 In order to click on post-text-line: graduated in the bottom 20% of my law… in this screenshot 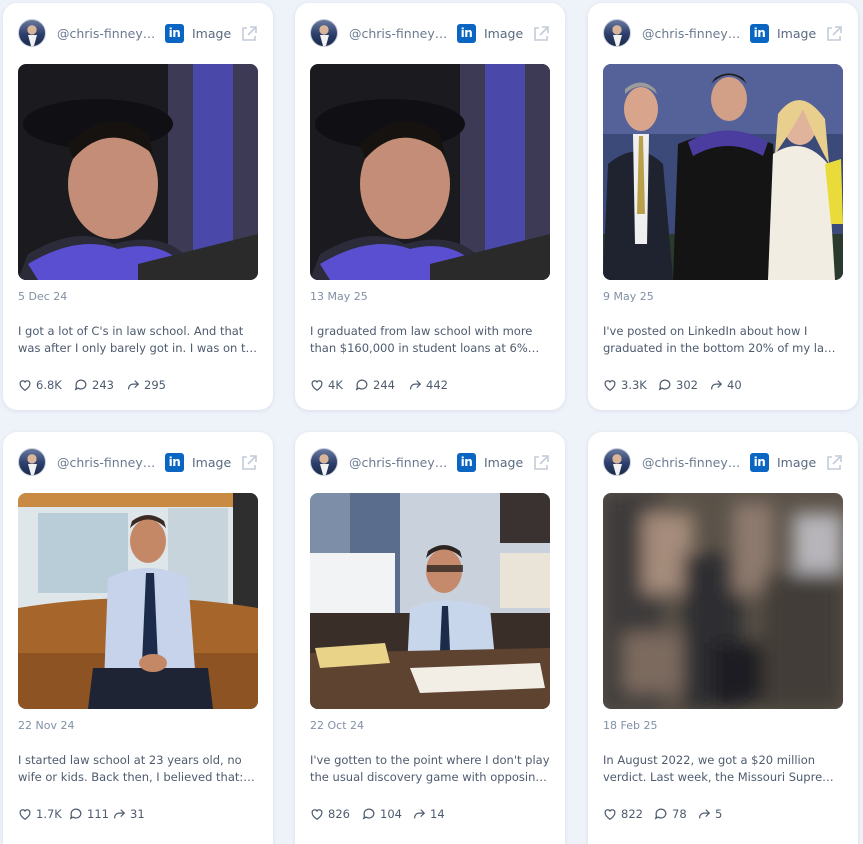, I will do `click(723, 348)`.